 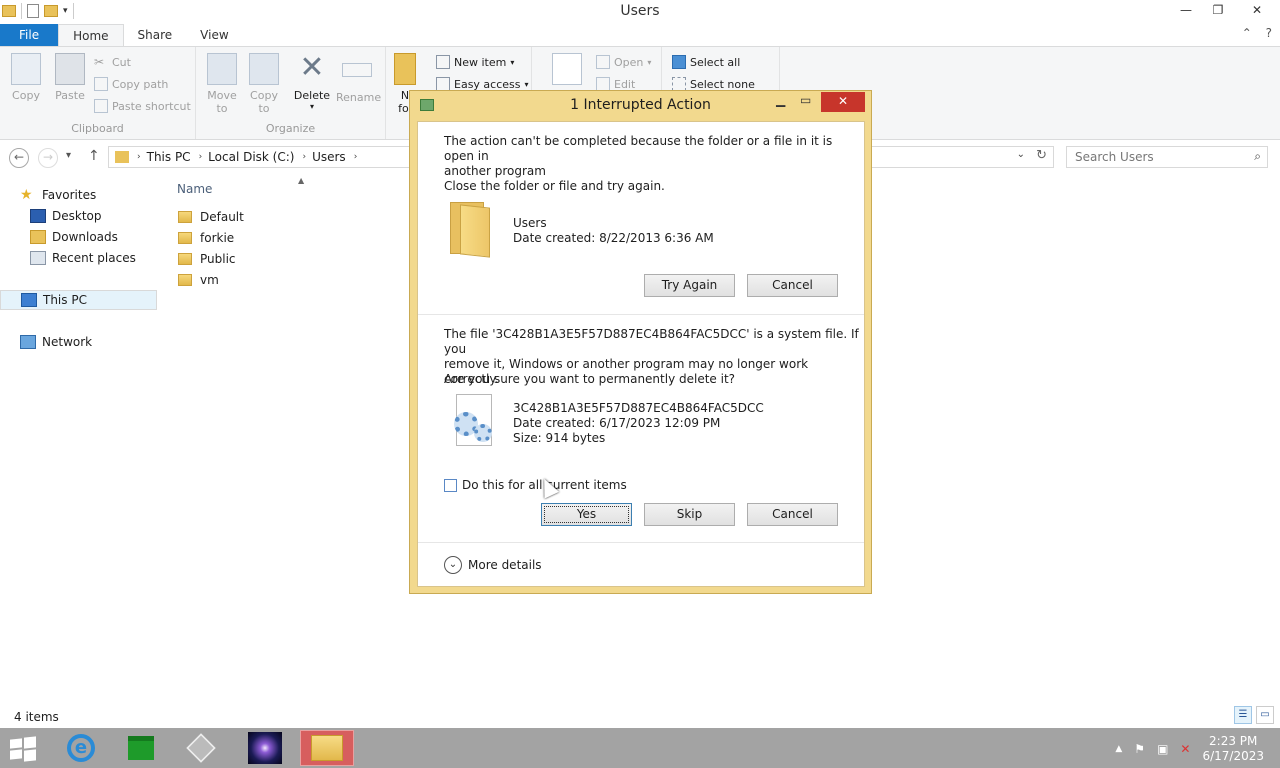 I want to click on breadcrumb-users: Users, so click(x=329, y=157).